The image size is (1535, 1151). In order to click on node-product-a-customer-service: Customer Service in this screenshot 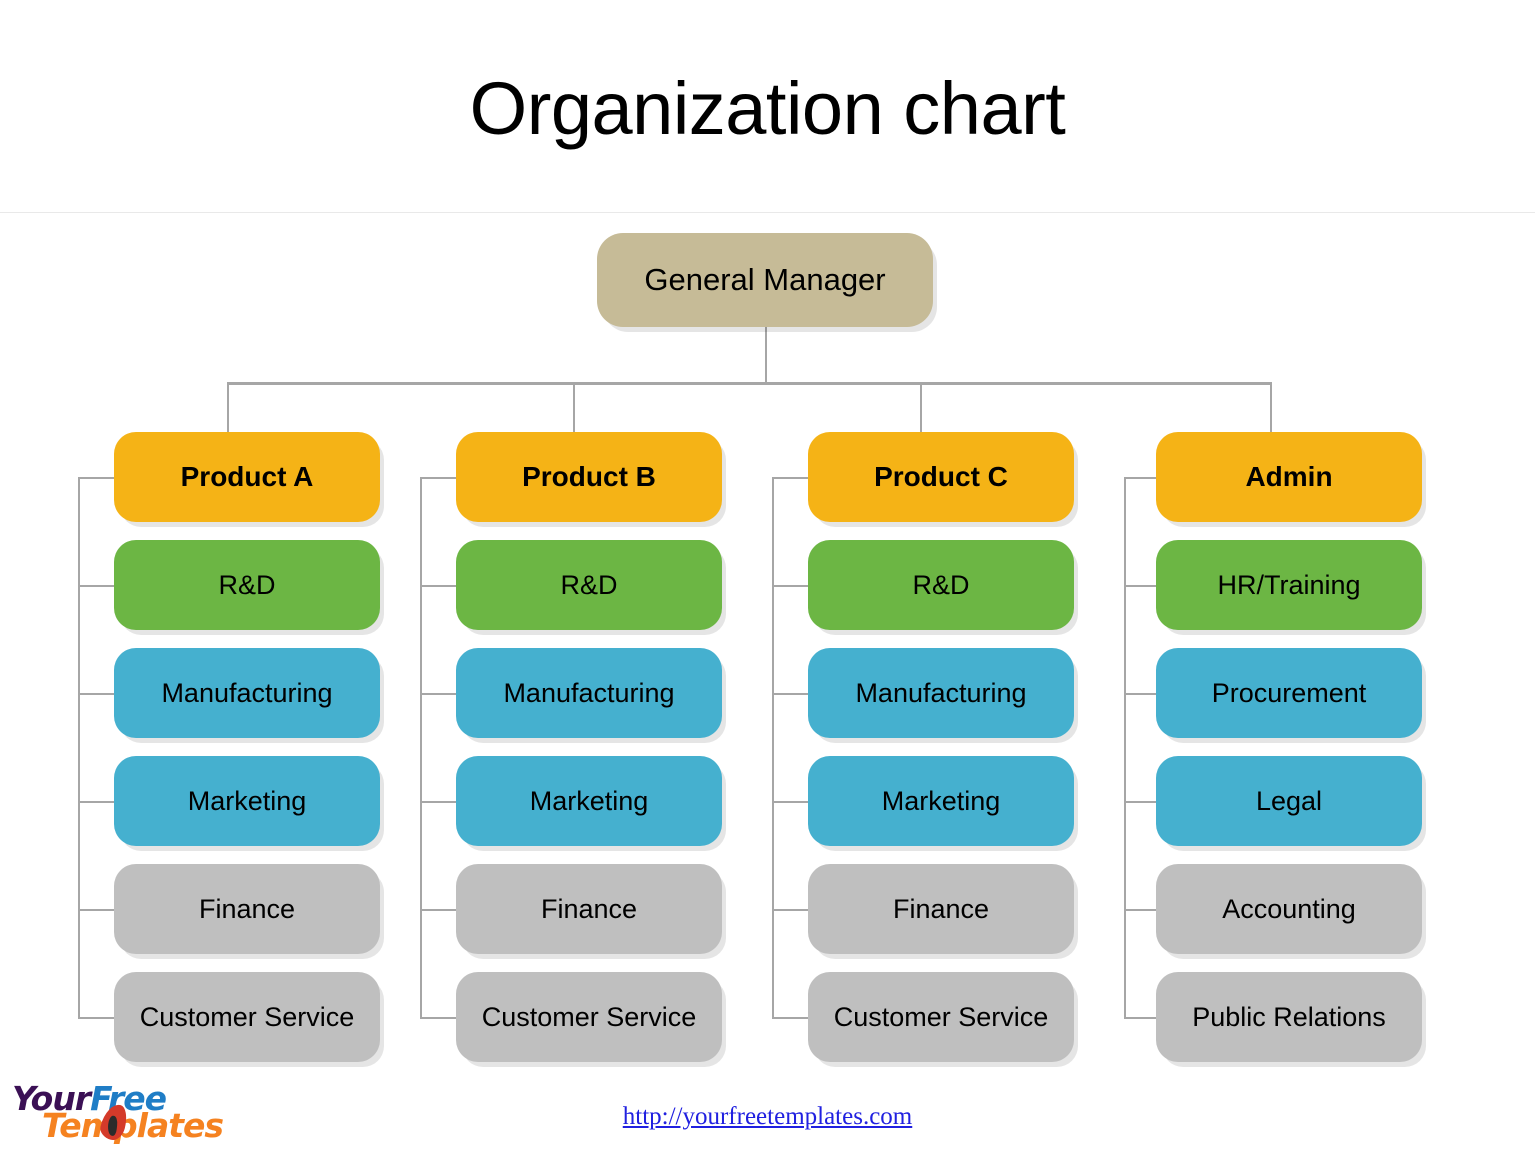, I will do `click(247, 1017)`.